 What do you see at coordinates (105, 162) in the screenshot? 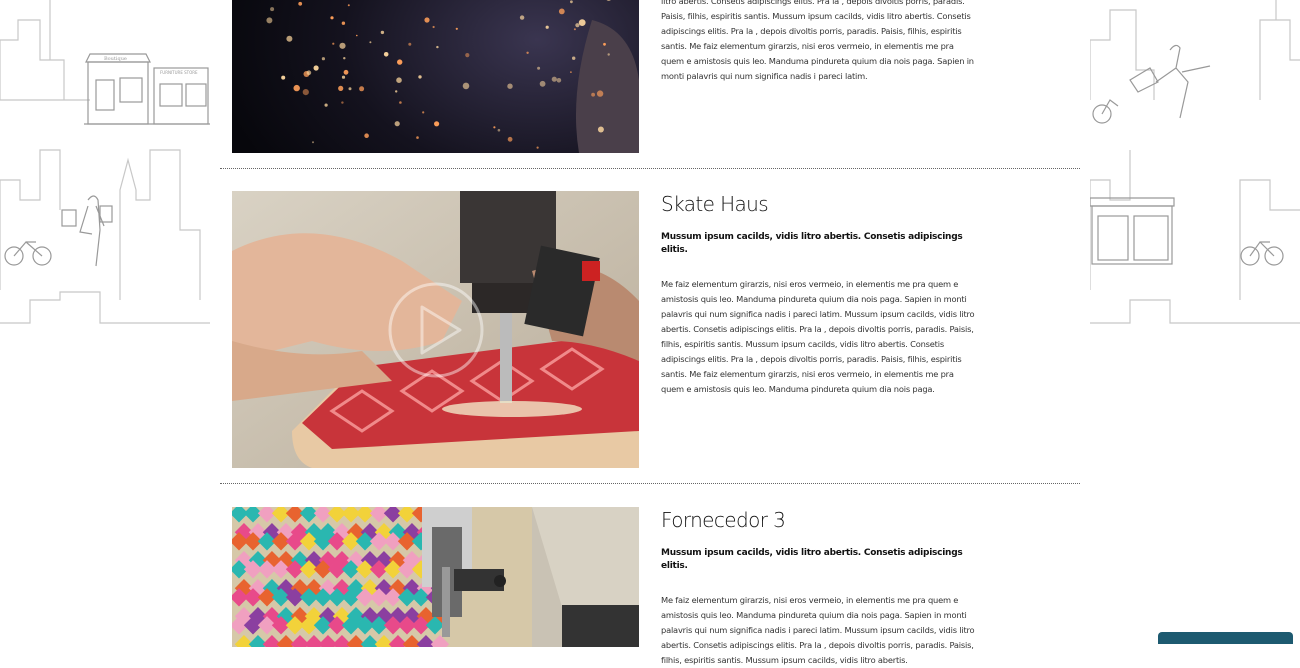
I see `left-city-illustration: Boutique FURNITURE STORE` at bounding box center [105, 162].